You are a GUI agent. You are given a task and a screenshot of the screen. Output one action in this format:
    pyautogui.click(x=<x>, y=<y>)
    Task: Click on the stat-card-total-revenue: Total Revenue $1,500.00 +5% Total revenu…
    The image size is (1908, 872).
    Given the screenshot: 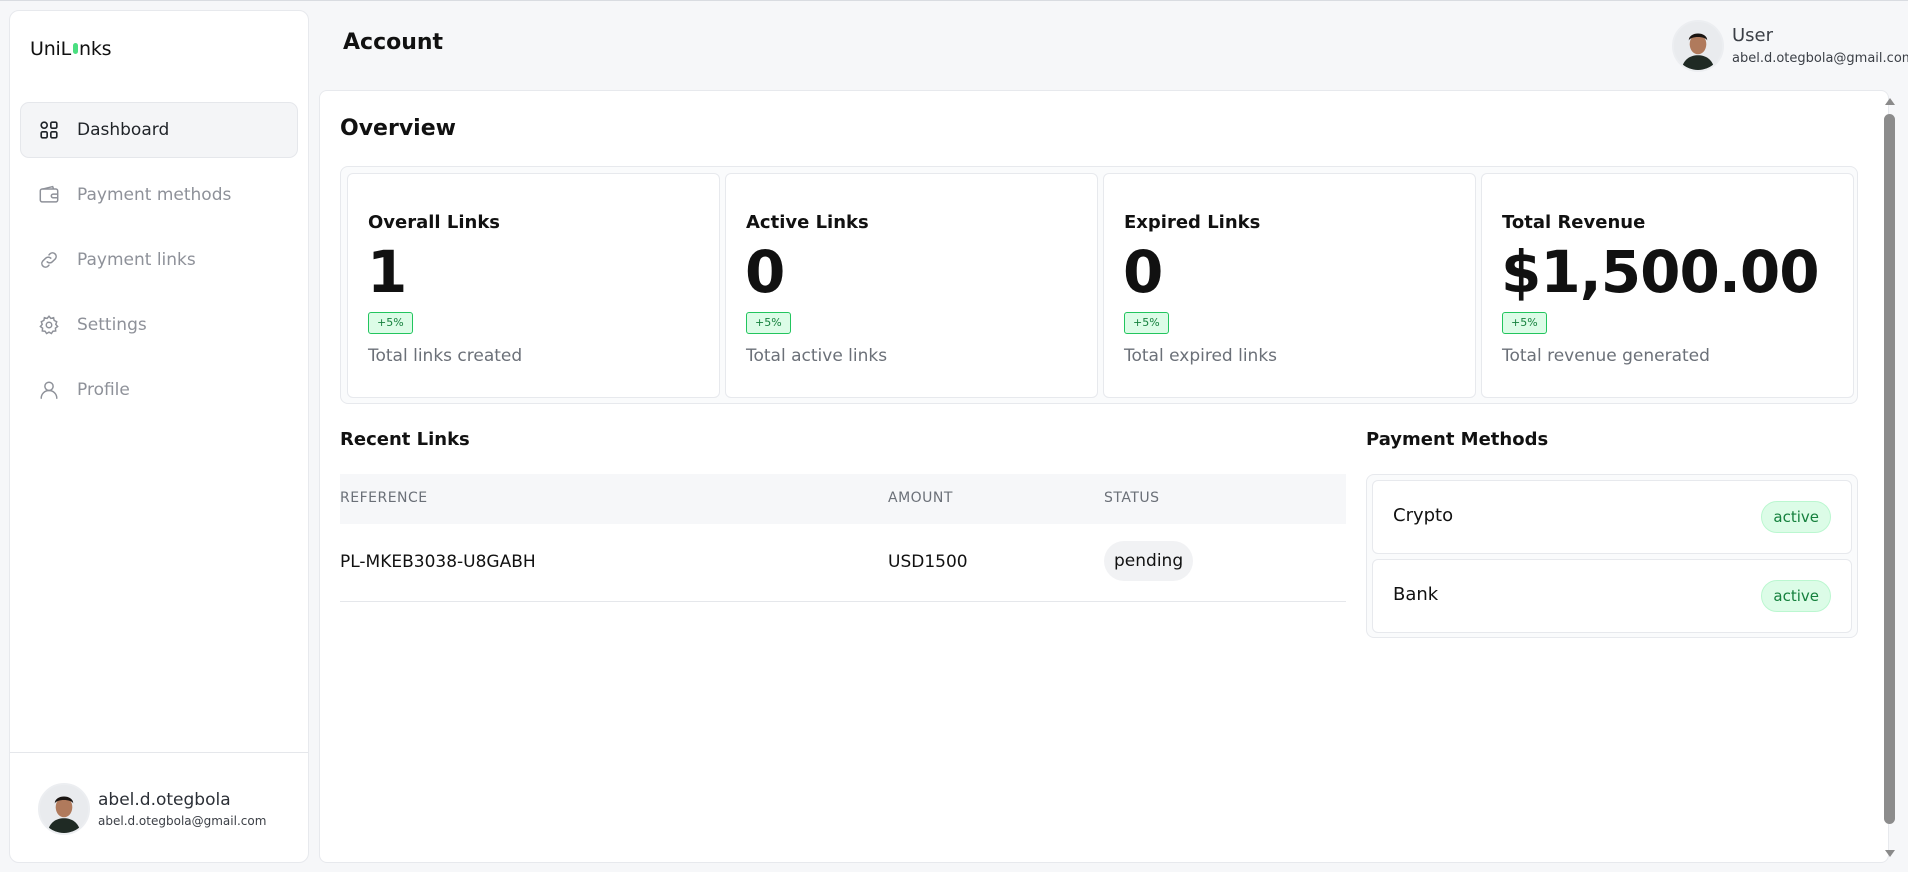 What is the action you would take?
    pyautogui.click(x=1667, y=285)
    